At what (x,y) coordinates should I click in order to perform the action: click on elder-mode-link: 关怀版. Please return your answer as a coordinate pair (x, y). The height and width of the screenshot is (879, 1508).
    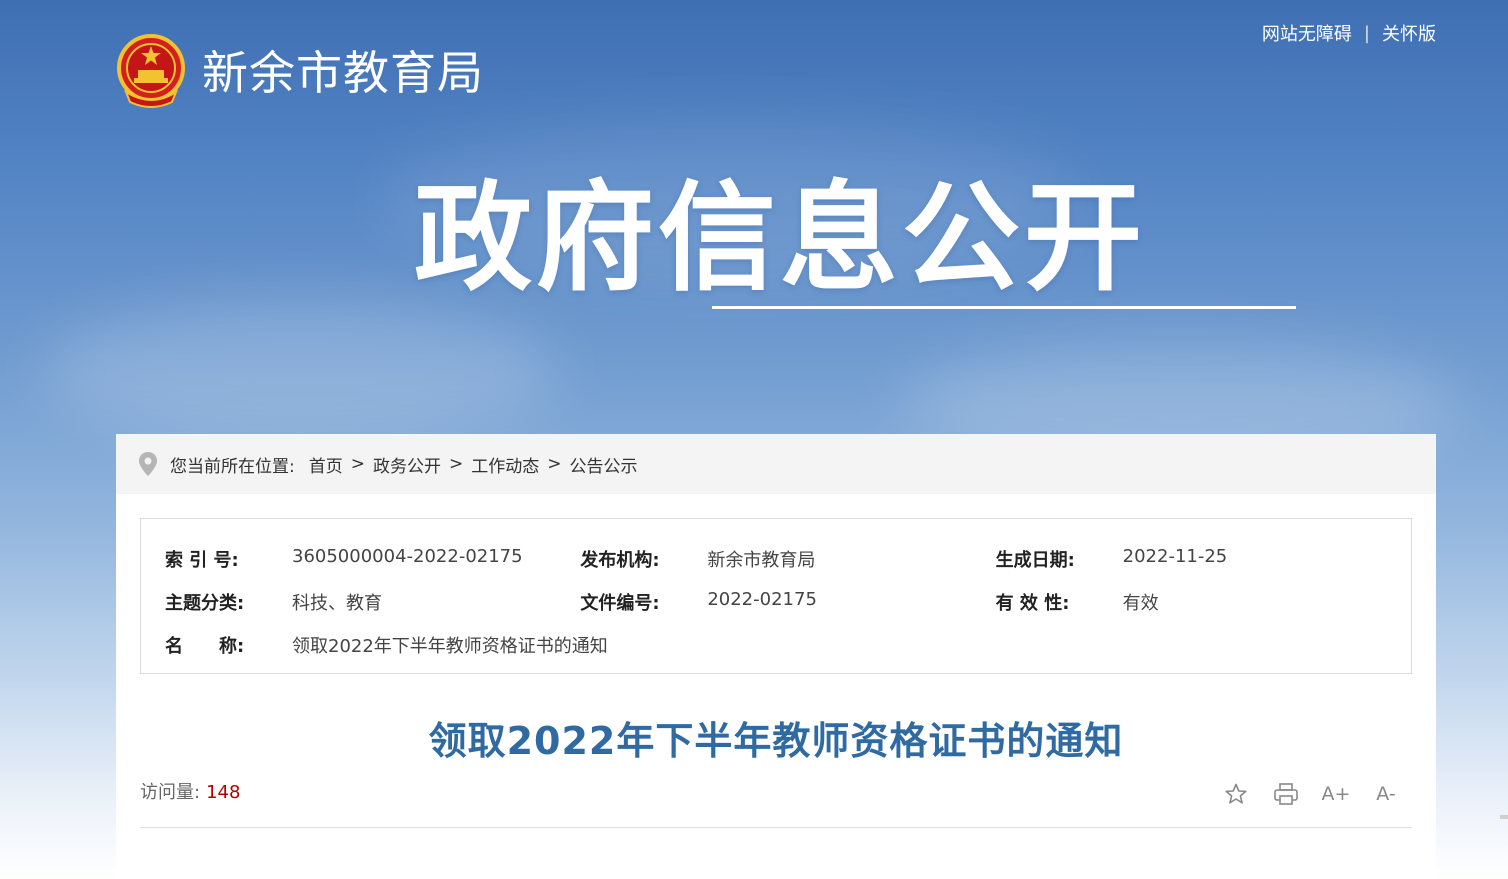
    Looking at the image, I should click on (1409, 33).